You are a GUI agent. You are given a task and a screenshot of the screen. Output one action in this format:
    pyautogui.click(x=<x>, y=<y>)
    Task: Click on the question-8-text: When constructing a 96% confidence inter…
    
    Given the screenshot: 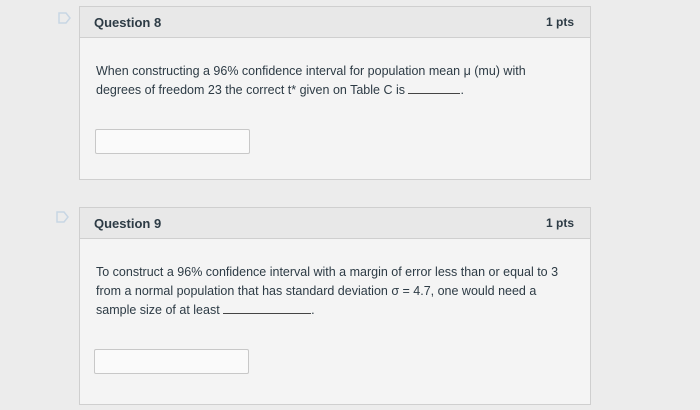 What is the action you would take?
    pyautogui.click(x=335, y=69)
    